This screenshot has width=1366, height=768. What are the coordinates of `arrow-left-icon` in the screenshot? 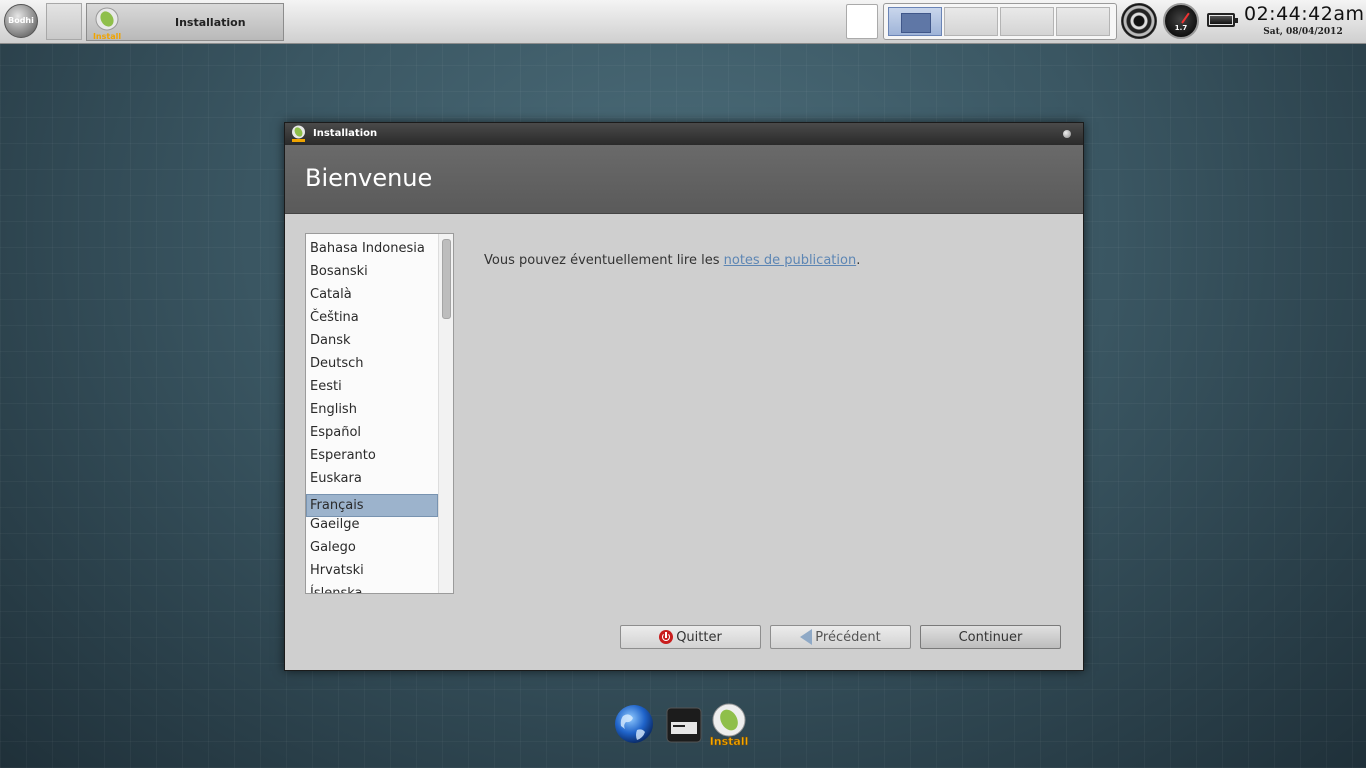 It's located at (806, 637).